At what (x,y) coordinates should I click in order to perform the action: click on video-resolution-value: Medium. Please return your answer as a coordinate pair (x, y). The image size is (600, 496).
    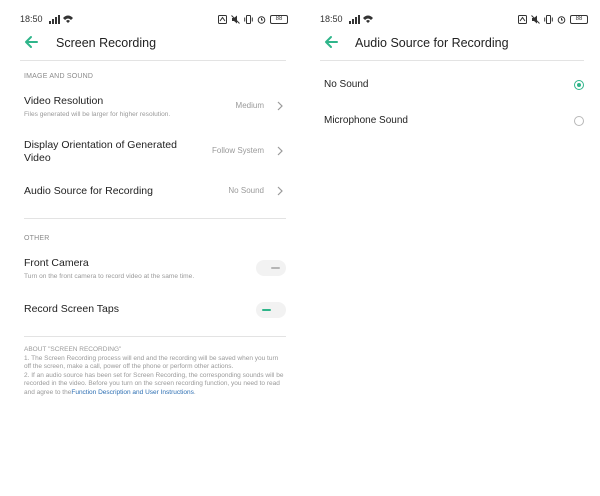
    Looking at the image, I should click on (249, 105).